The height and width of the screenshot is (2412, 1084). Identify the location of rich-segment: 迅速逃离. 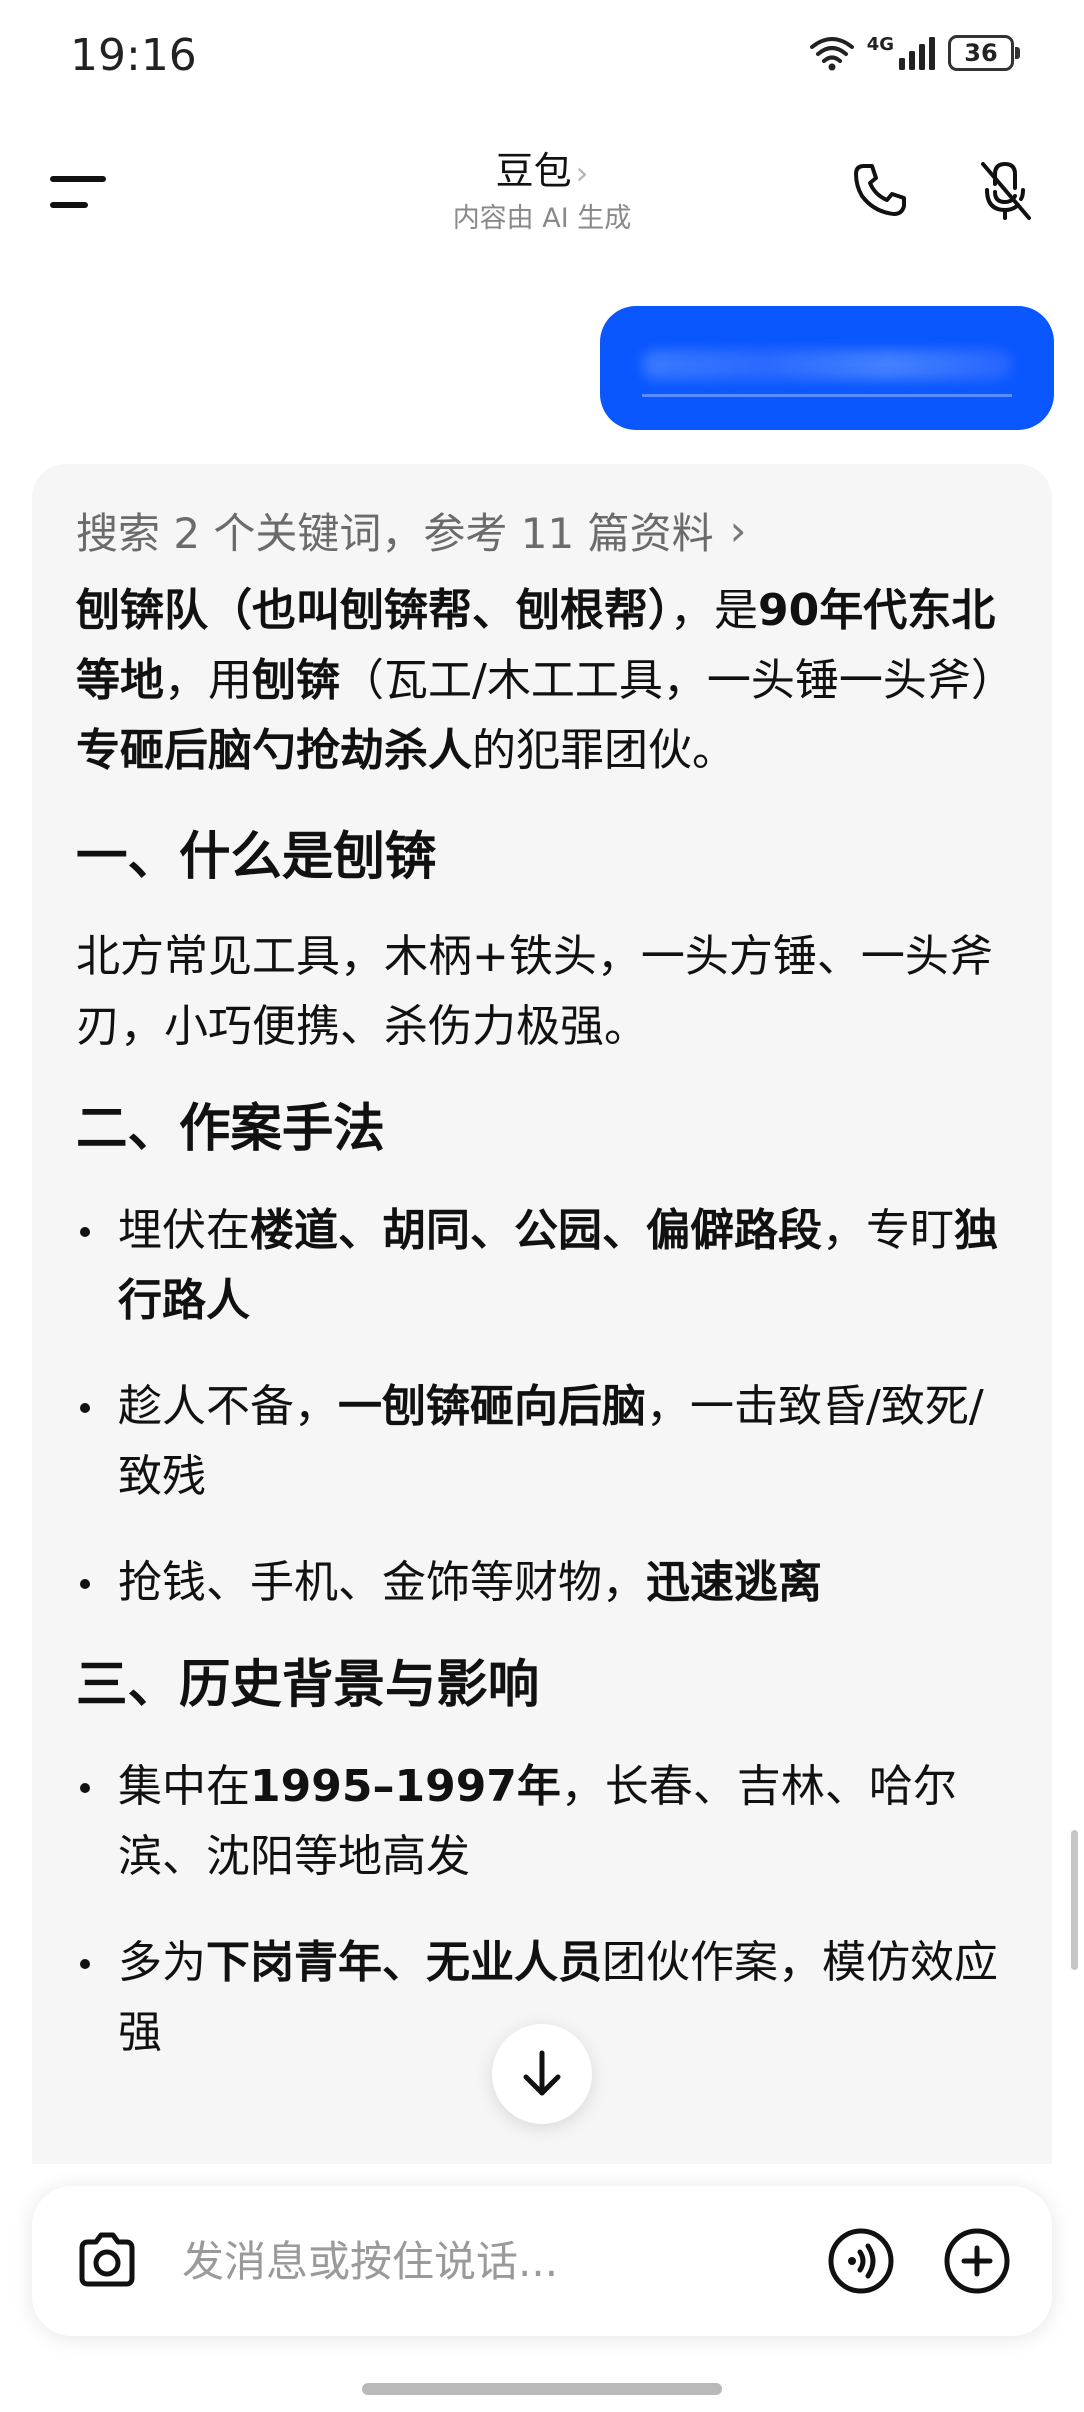
(734, 1582).